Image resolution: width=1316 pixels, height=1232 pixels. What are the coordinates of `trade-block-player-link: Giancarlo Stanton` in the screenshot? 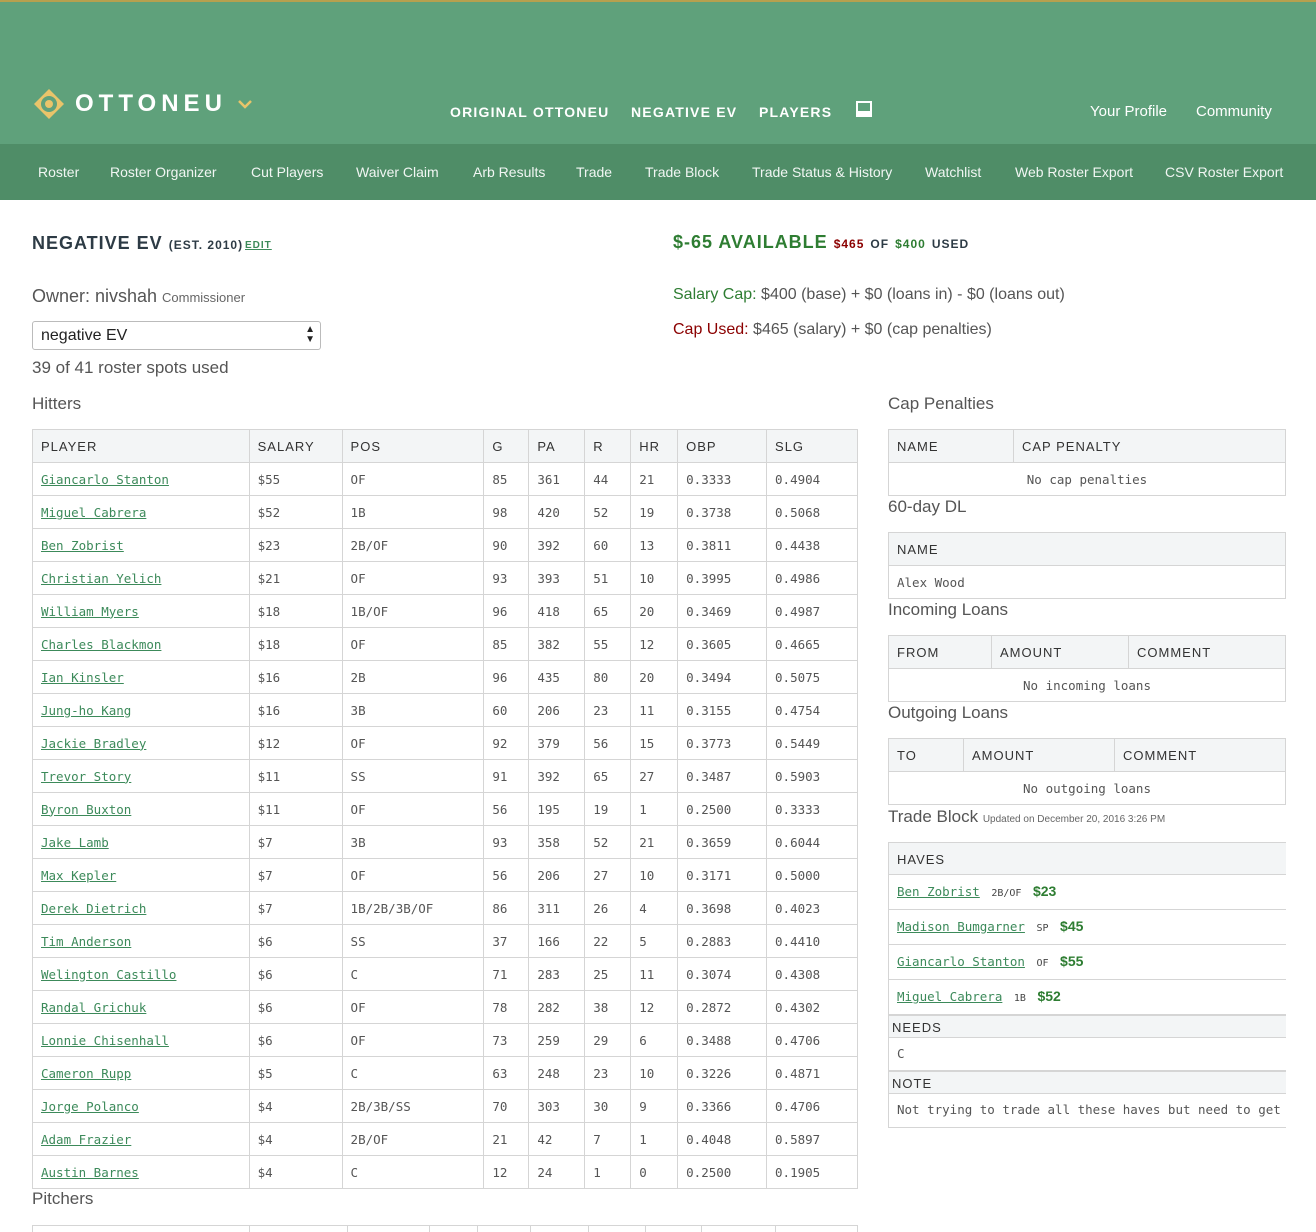 It's located at (961, 961).